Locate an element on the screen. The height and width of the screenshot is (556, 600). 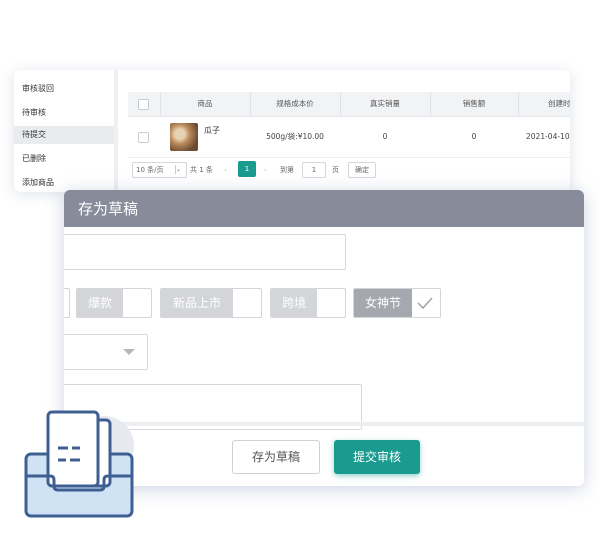
tag-goddess-day: 女神节 is located at coordinates (397, 303).